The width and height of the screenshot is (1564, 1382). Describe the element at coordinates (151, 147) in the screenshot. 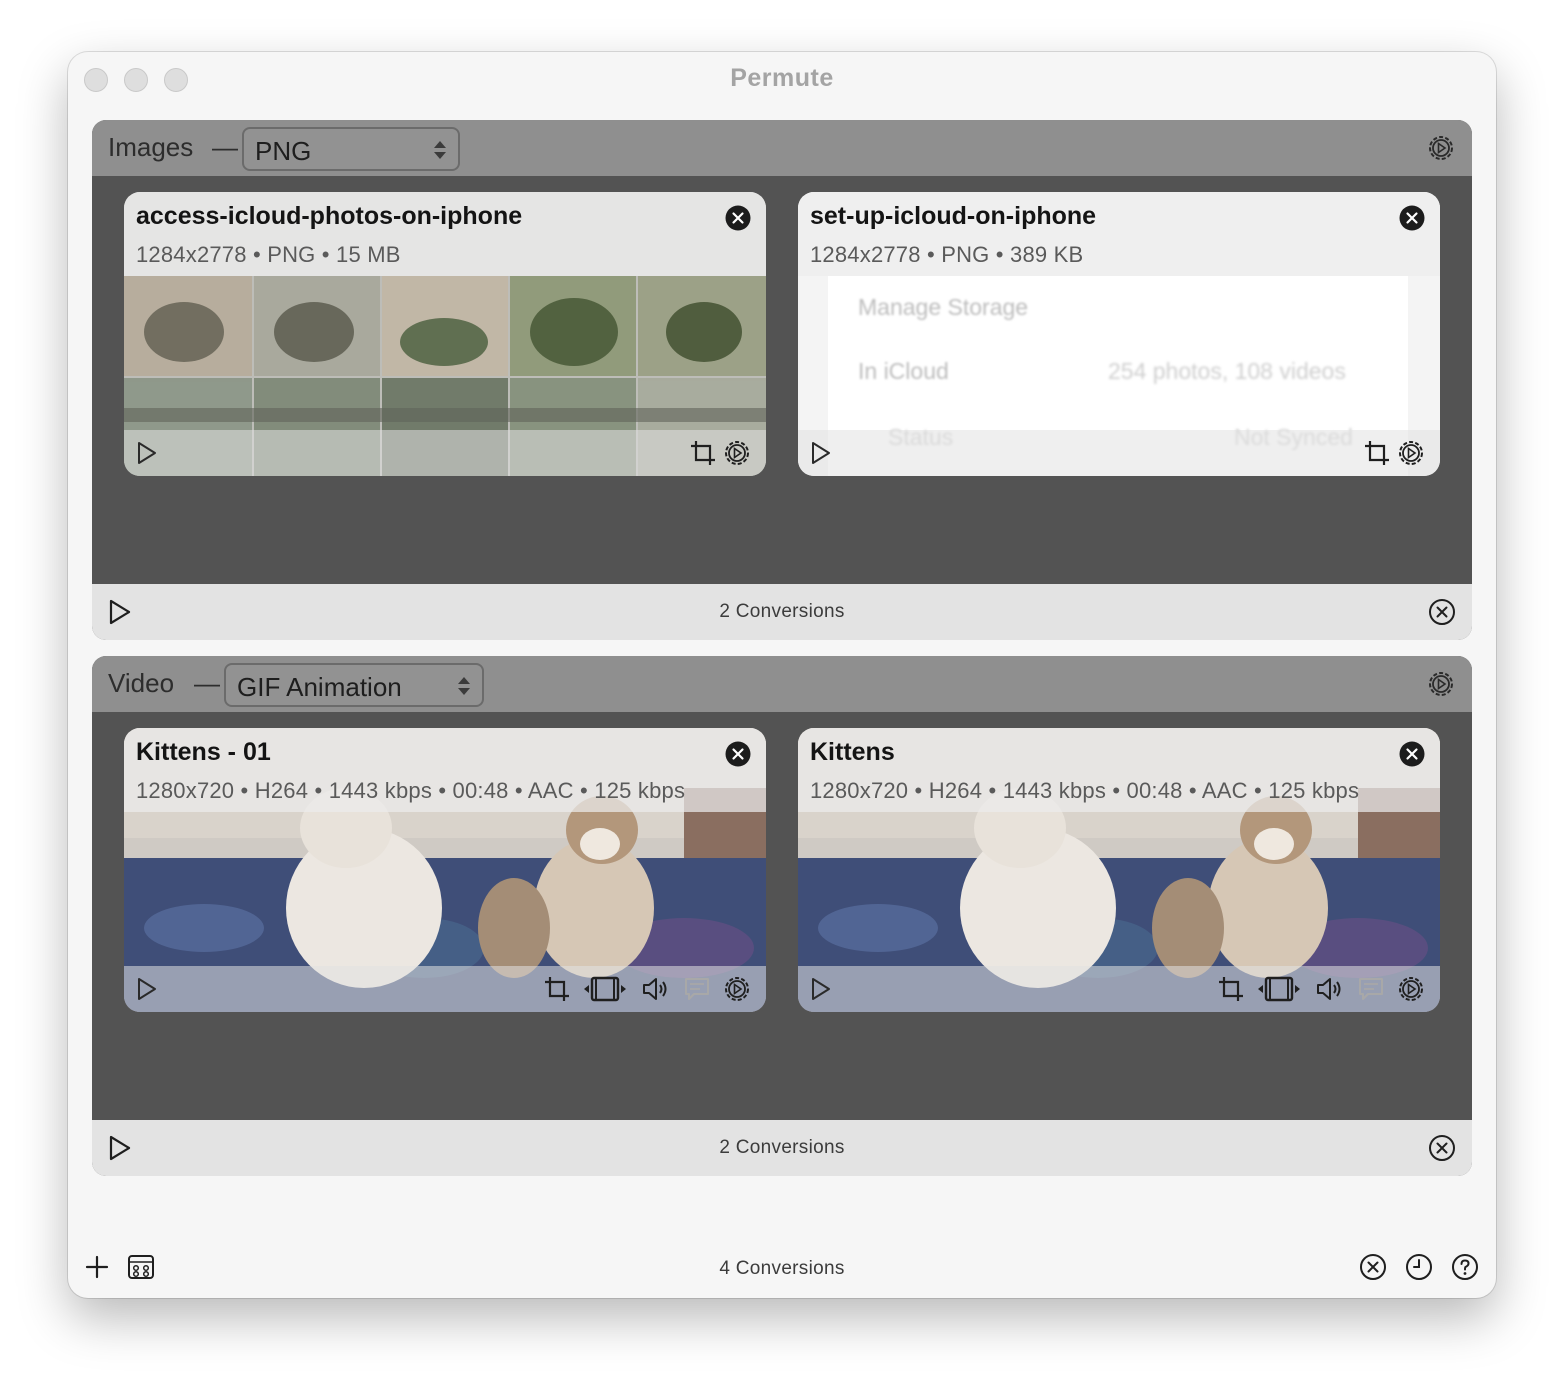

I see `section-label: Images` at that location.